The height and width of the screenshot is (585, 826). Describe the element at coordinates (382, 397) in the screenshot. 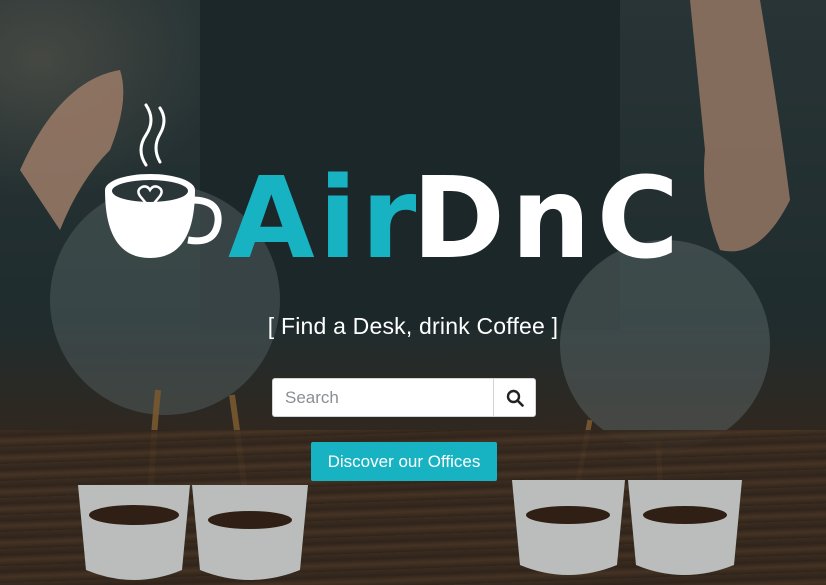

I see `search-input` at that location.